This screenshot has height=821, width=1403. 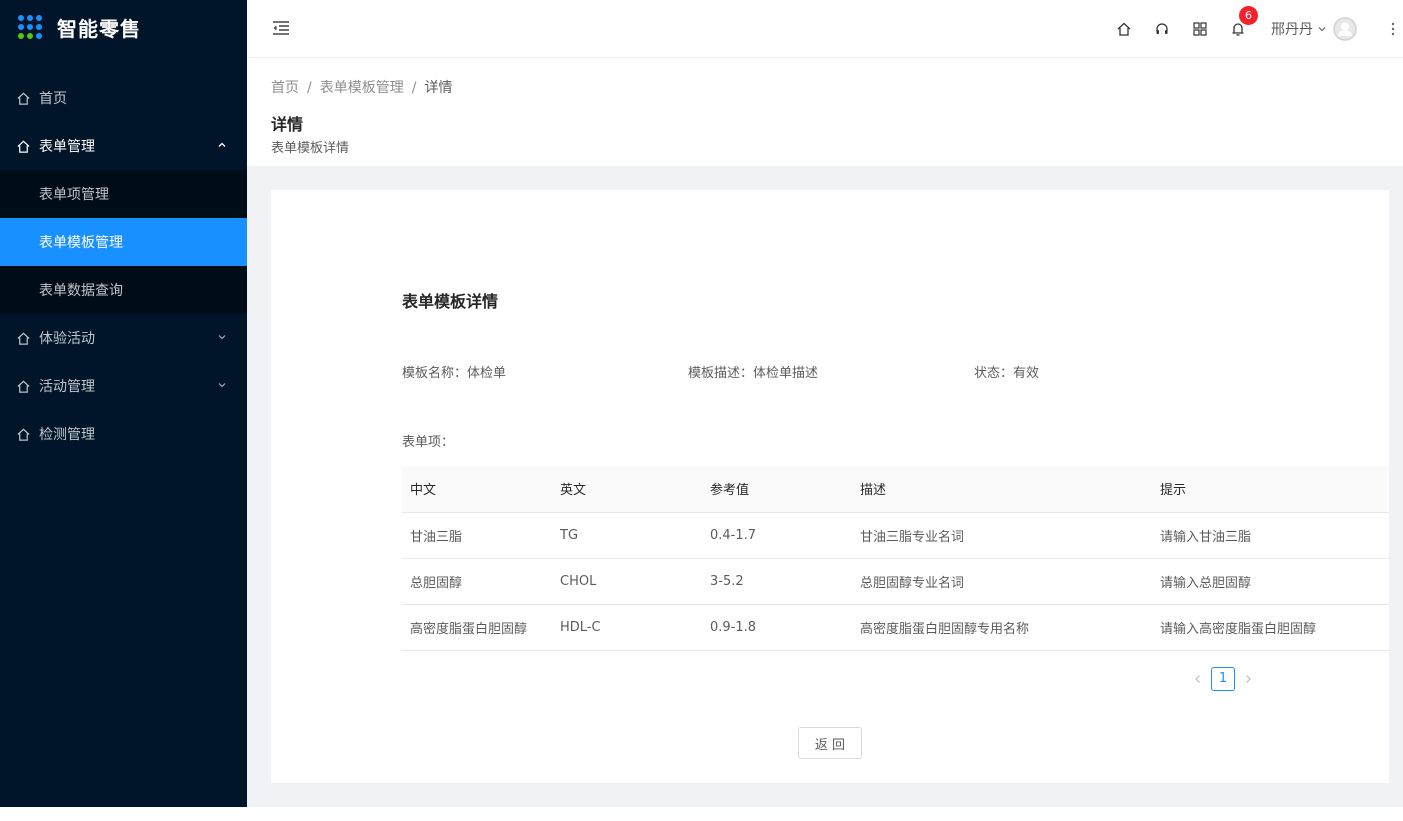 I want to click on sidebar-item-label: 表单数据查询, so click(x=81, y=291).